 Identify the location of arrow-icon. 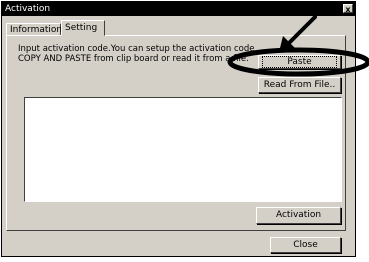
(298, 33).